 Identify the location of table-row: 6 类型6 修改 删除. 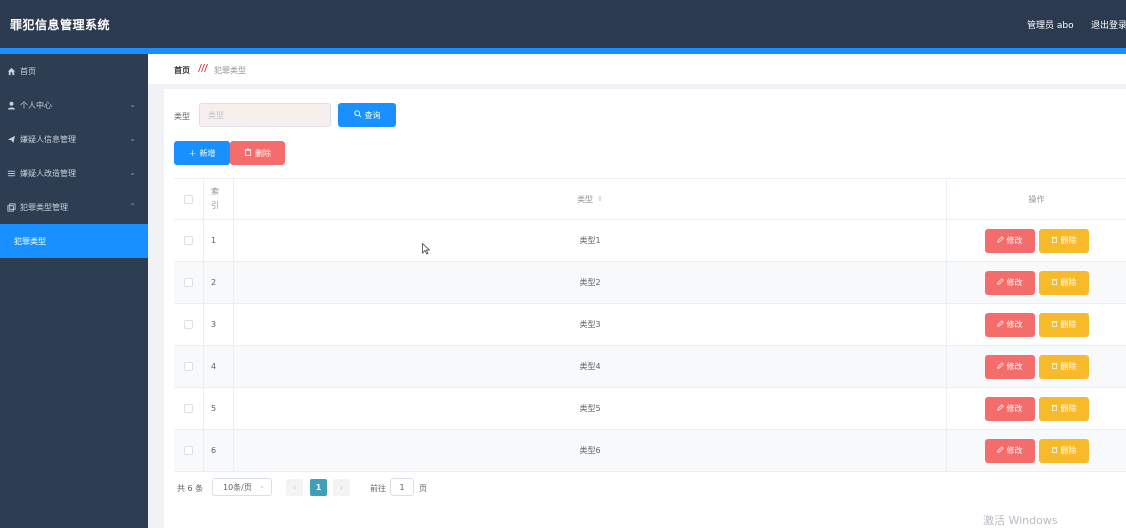
(650, 451).